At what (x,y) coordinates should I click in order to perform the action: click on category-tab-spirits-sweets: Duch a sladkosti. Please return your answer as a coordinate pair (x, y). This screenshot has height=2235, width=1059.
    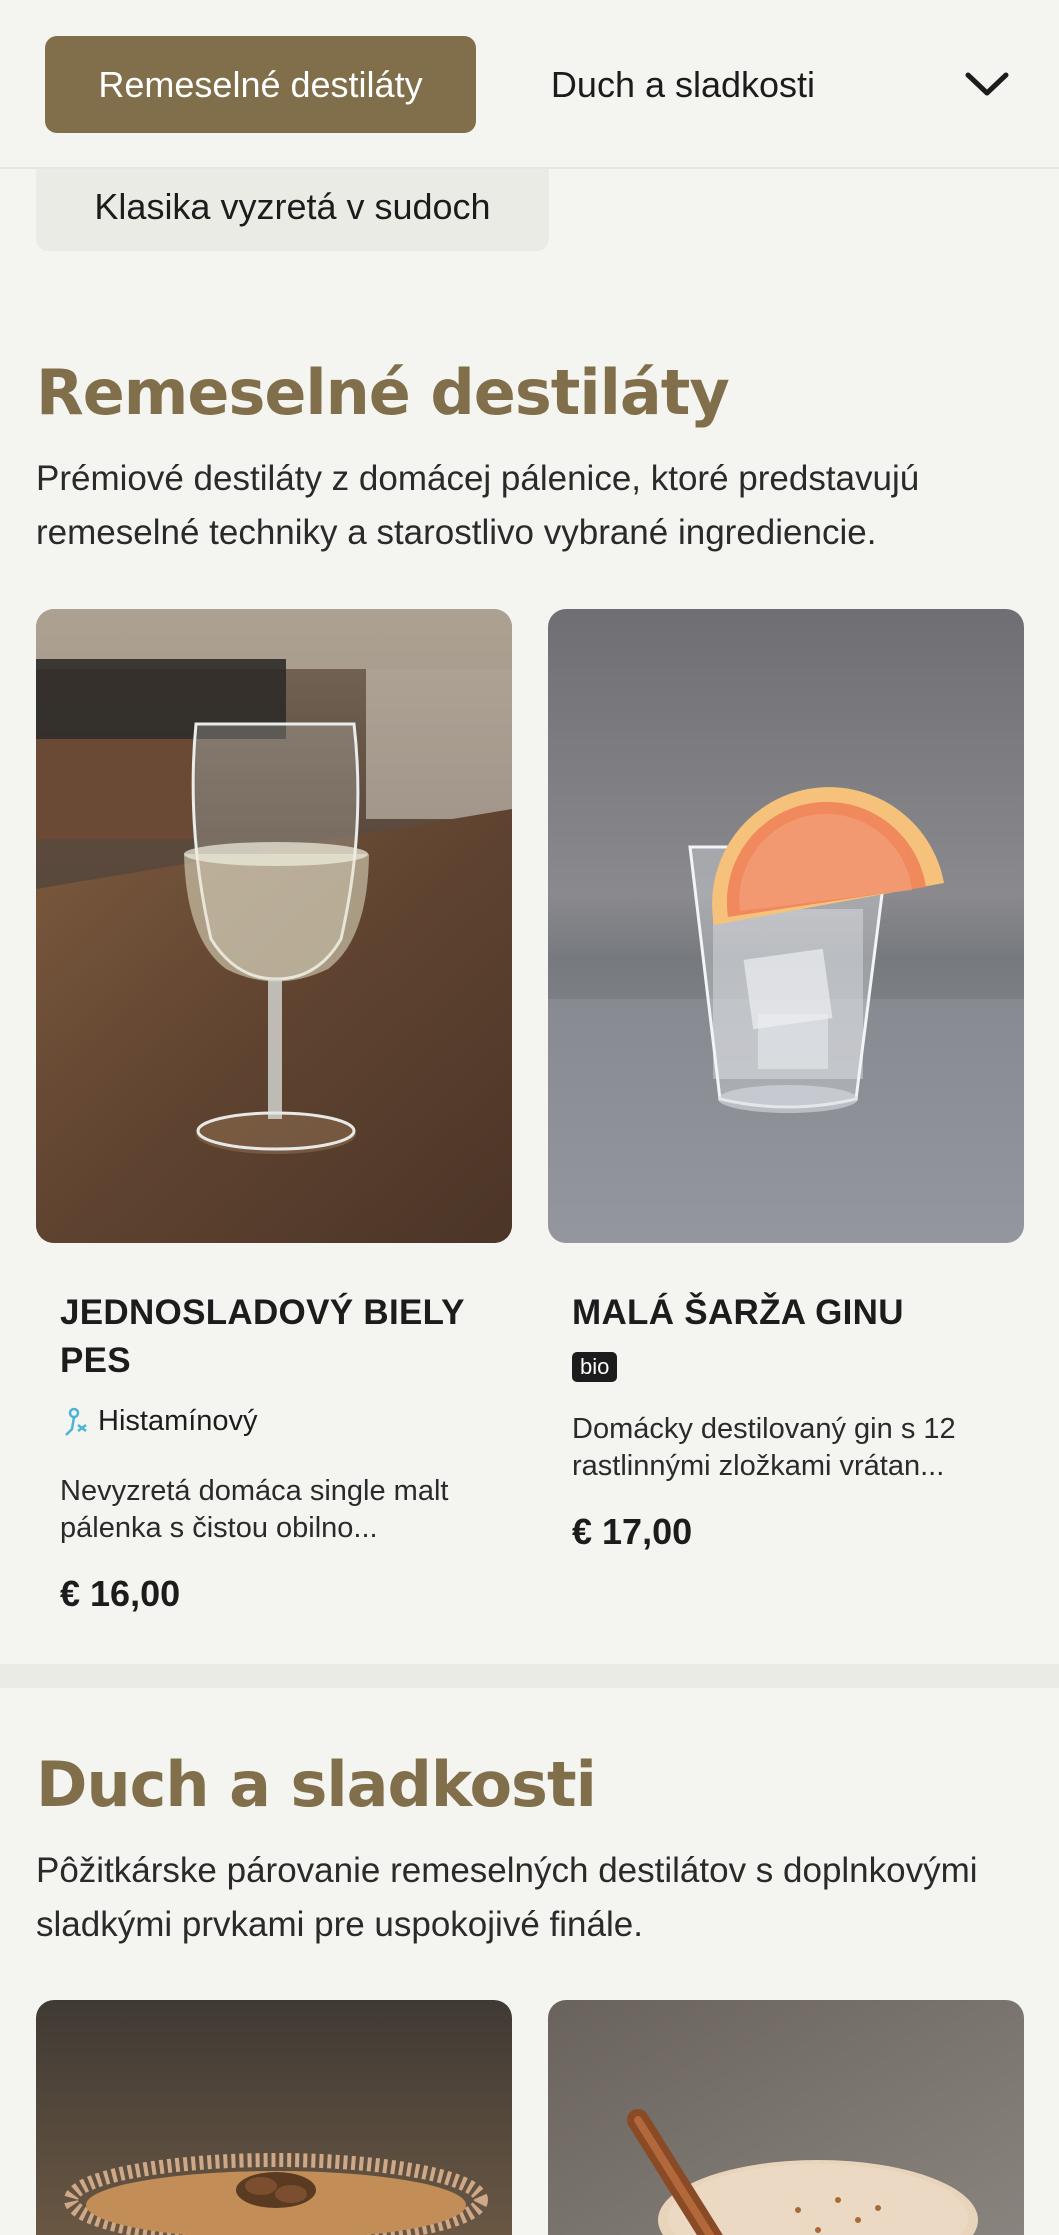
    Looking at the image, I should click on (683, 84).